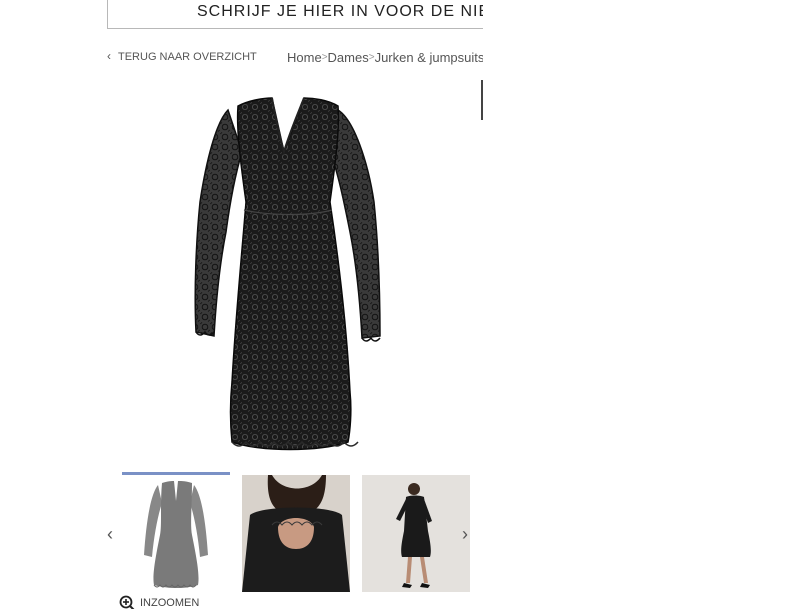  I want to click on breadcrumb: Home > Dames > Jurken & jumpsuits, so click(385, 57).